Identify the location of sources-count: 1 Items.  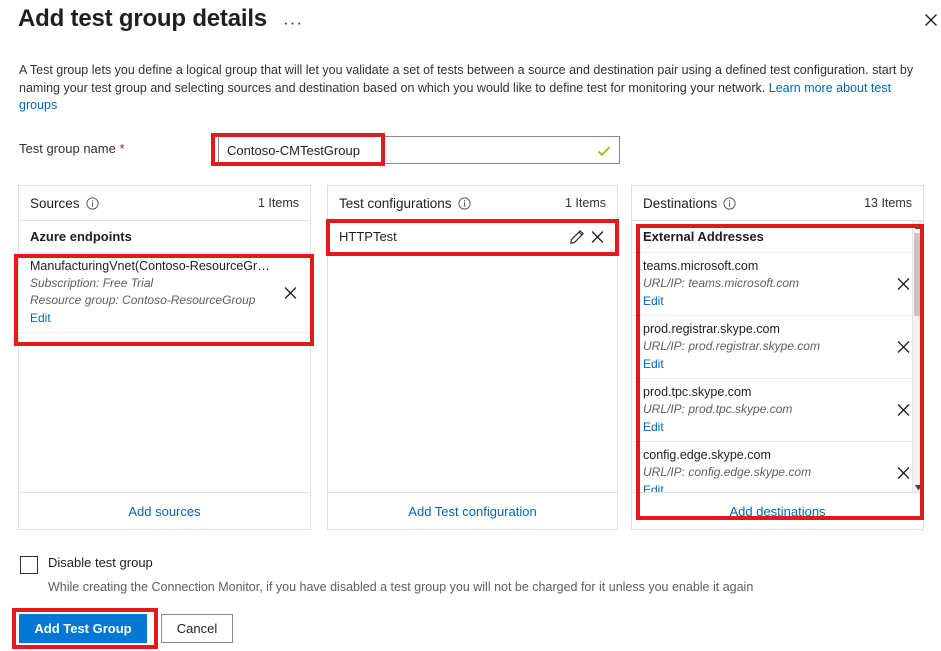
(278, 203).